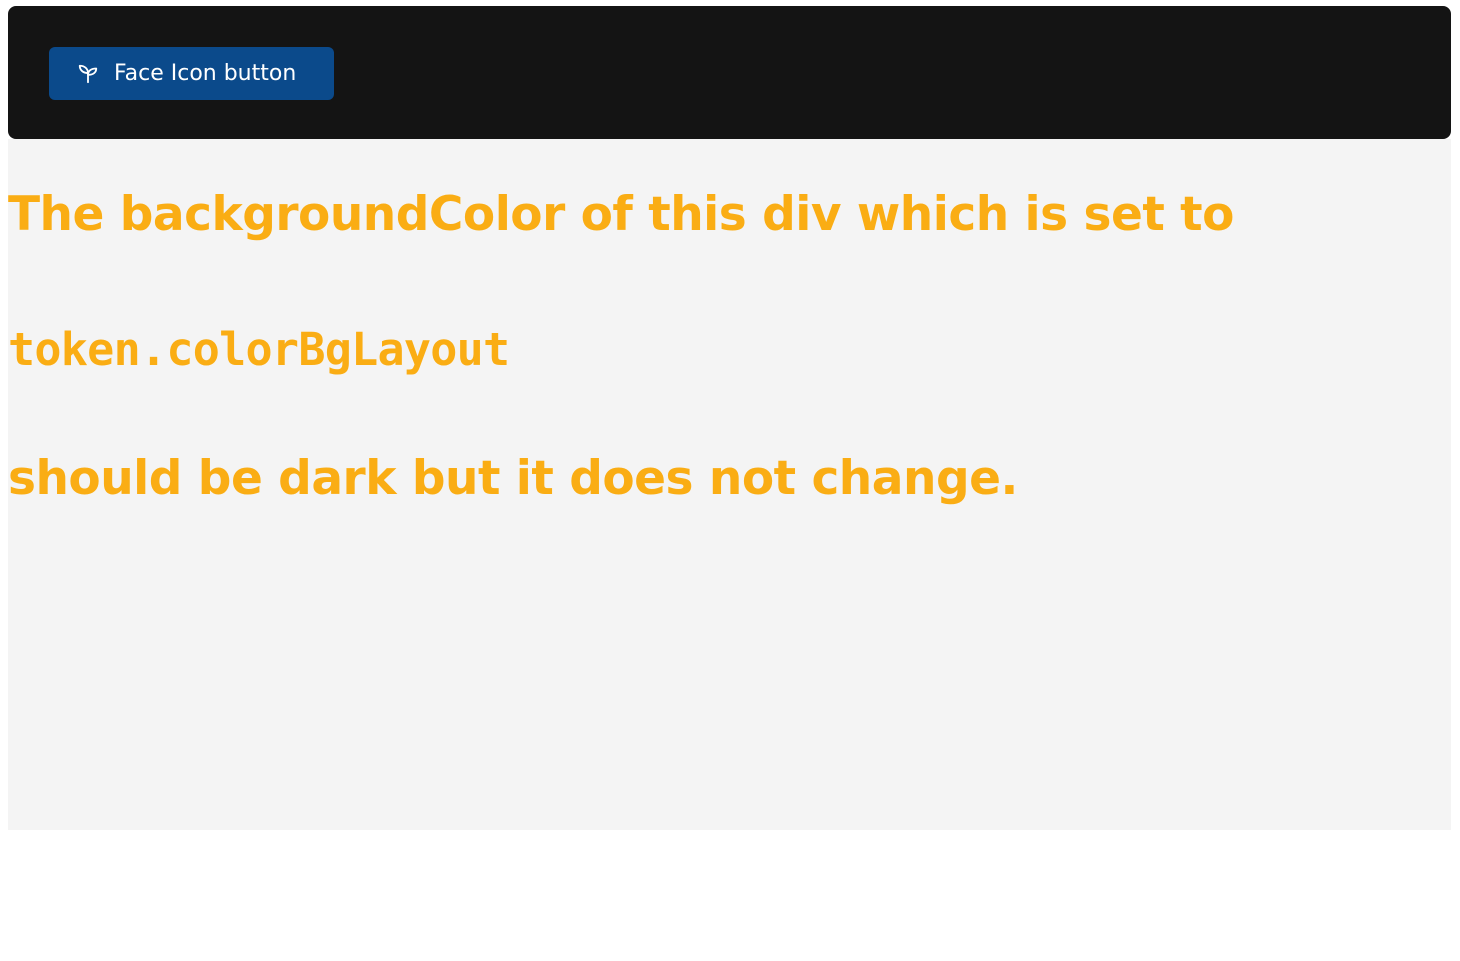  I want to click on headline-line-3: should be dark but it does not change., so click(513, 478).